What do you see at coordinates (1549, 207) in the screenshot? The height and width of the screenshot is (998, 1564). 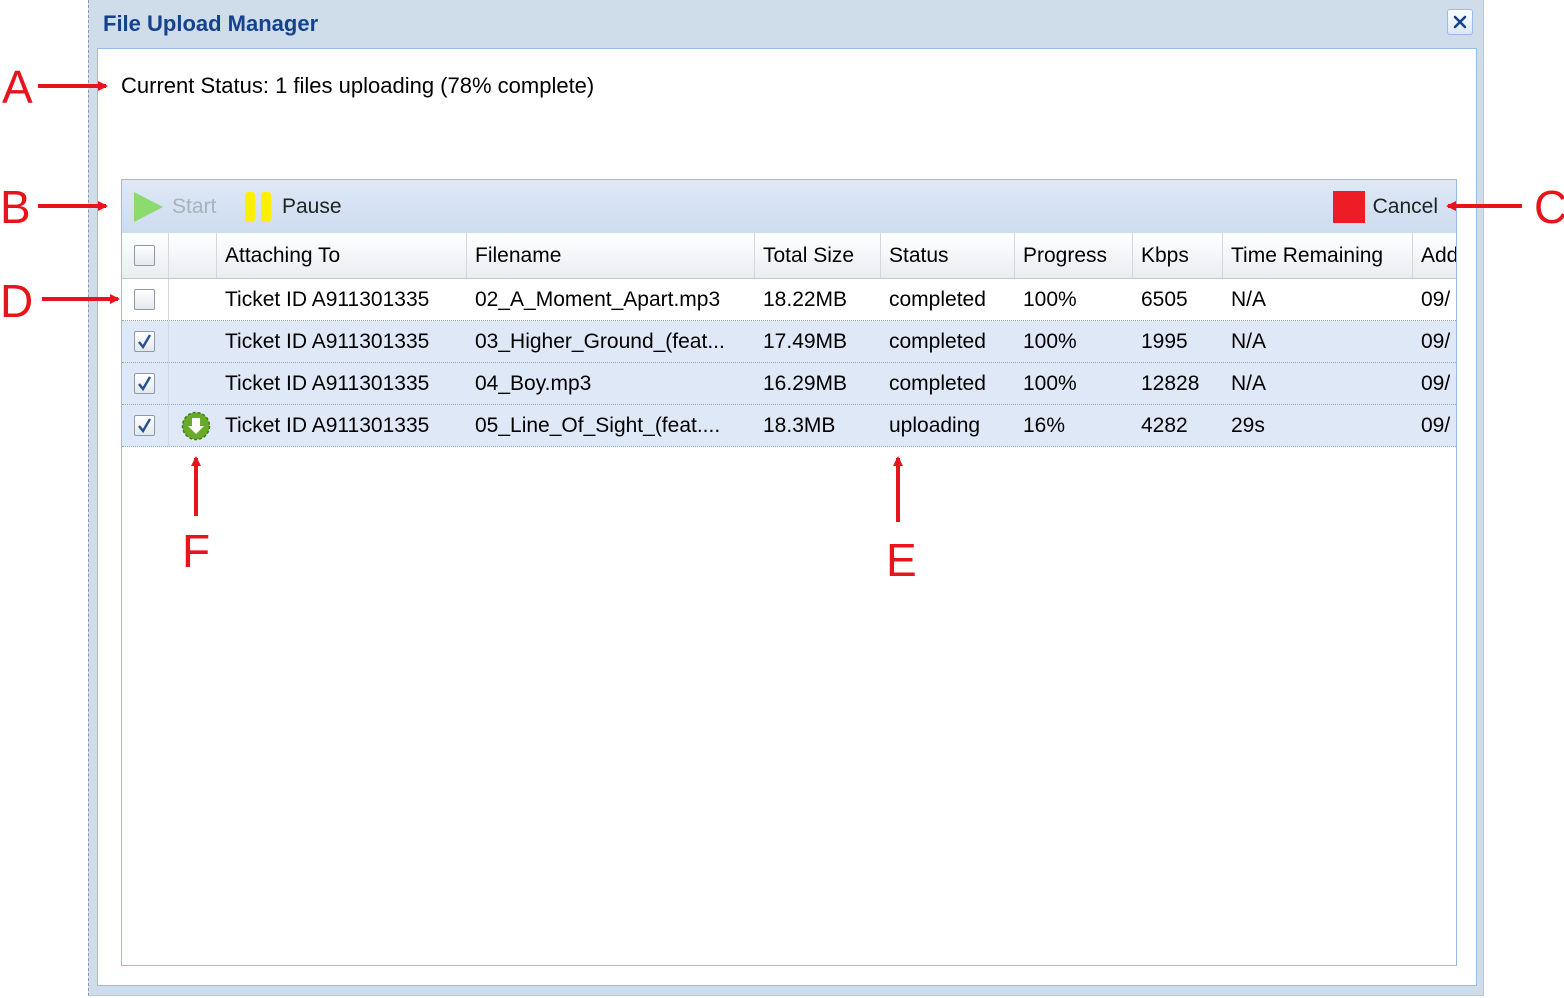 I see `annotation-label-c: C` at bounding box center [1549, 207].